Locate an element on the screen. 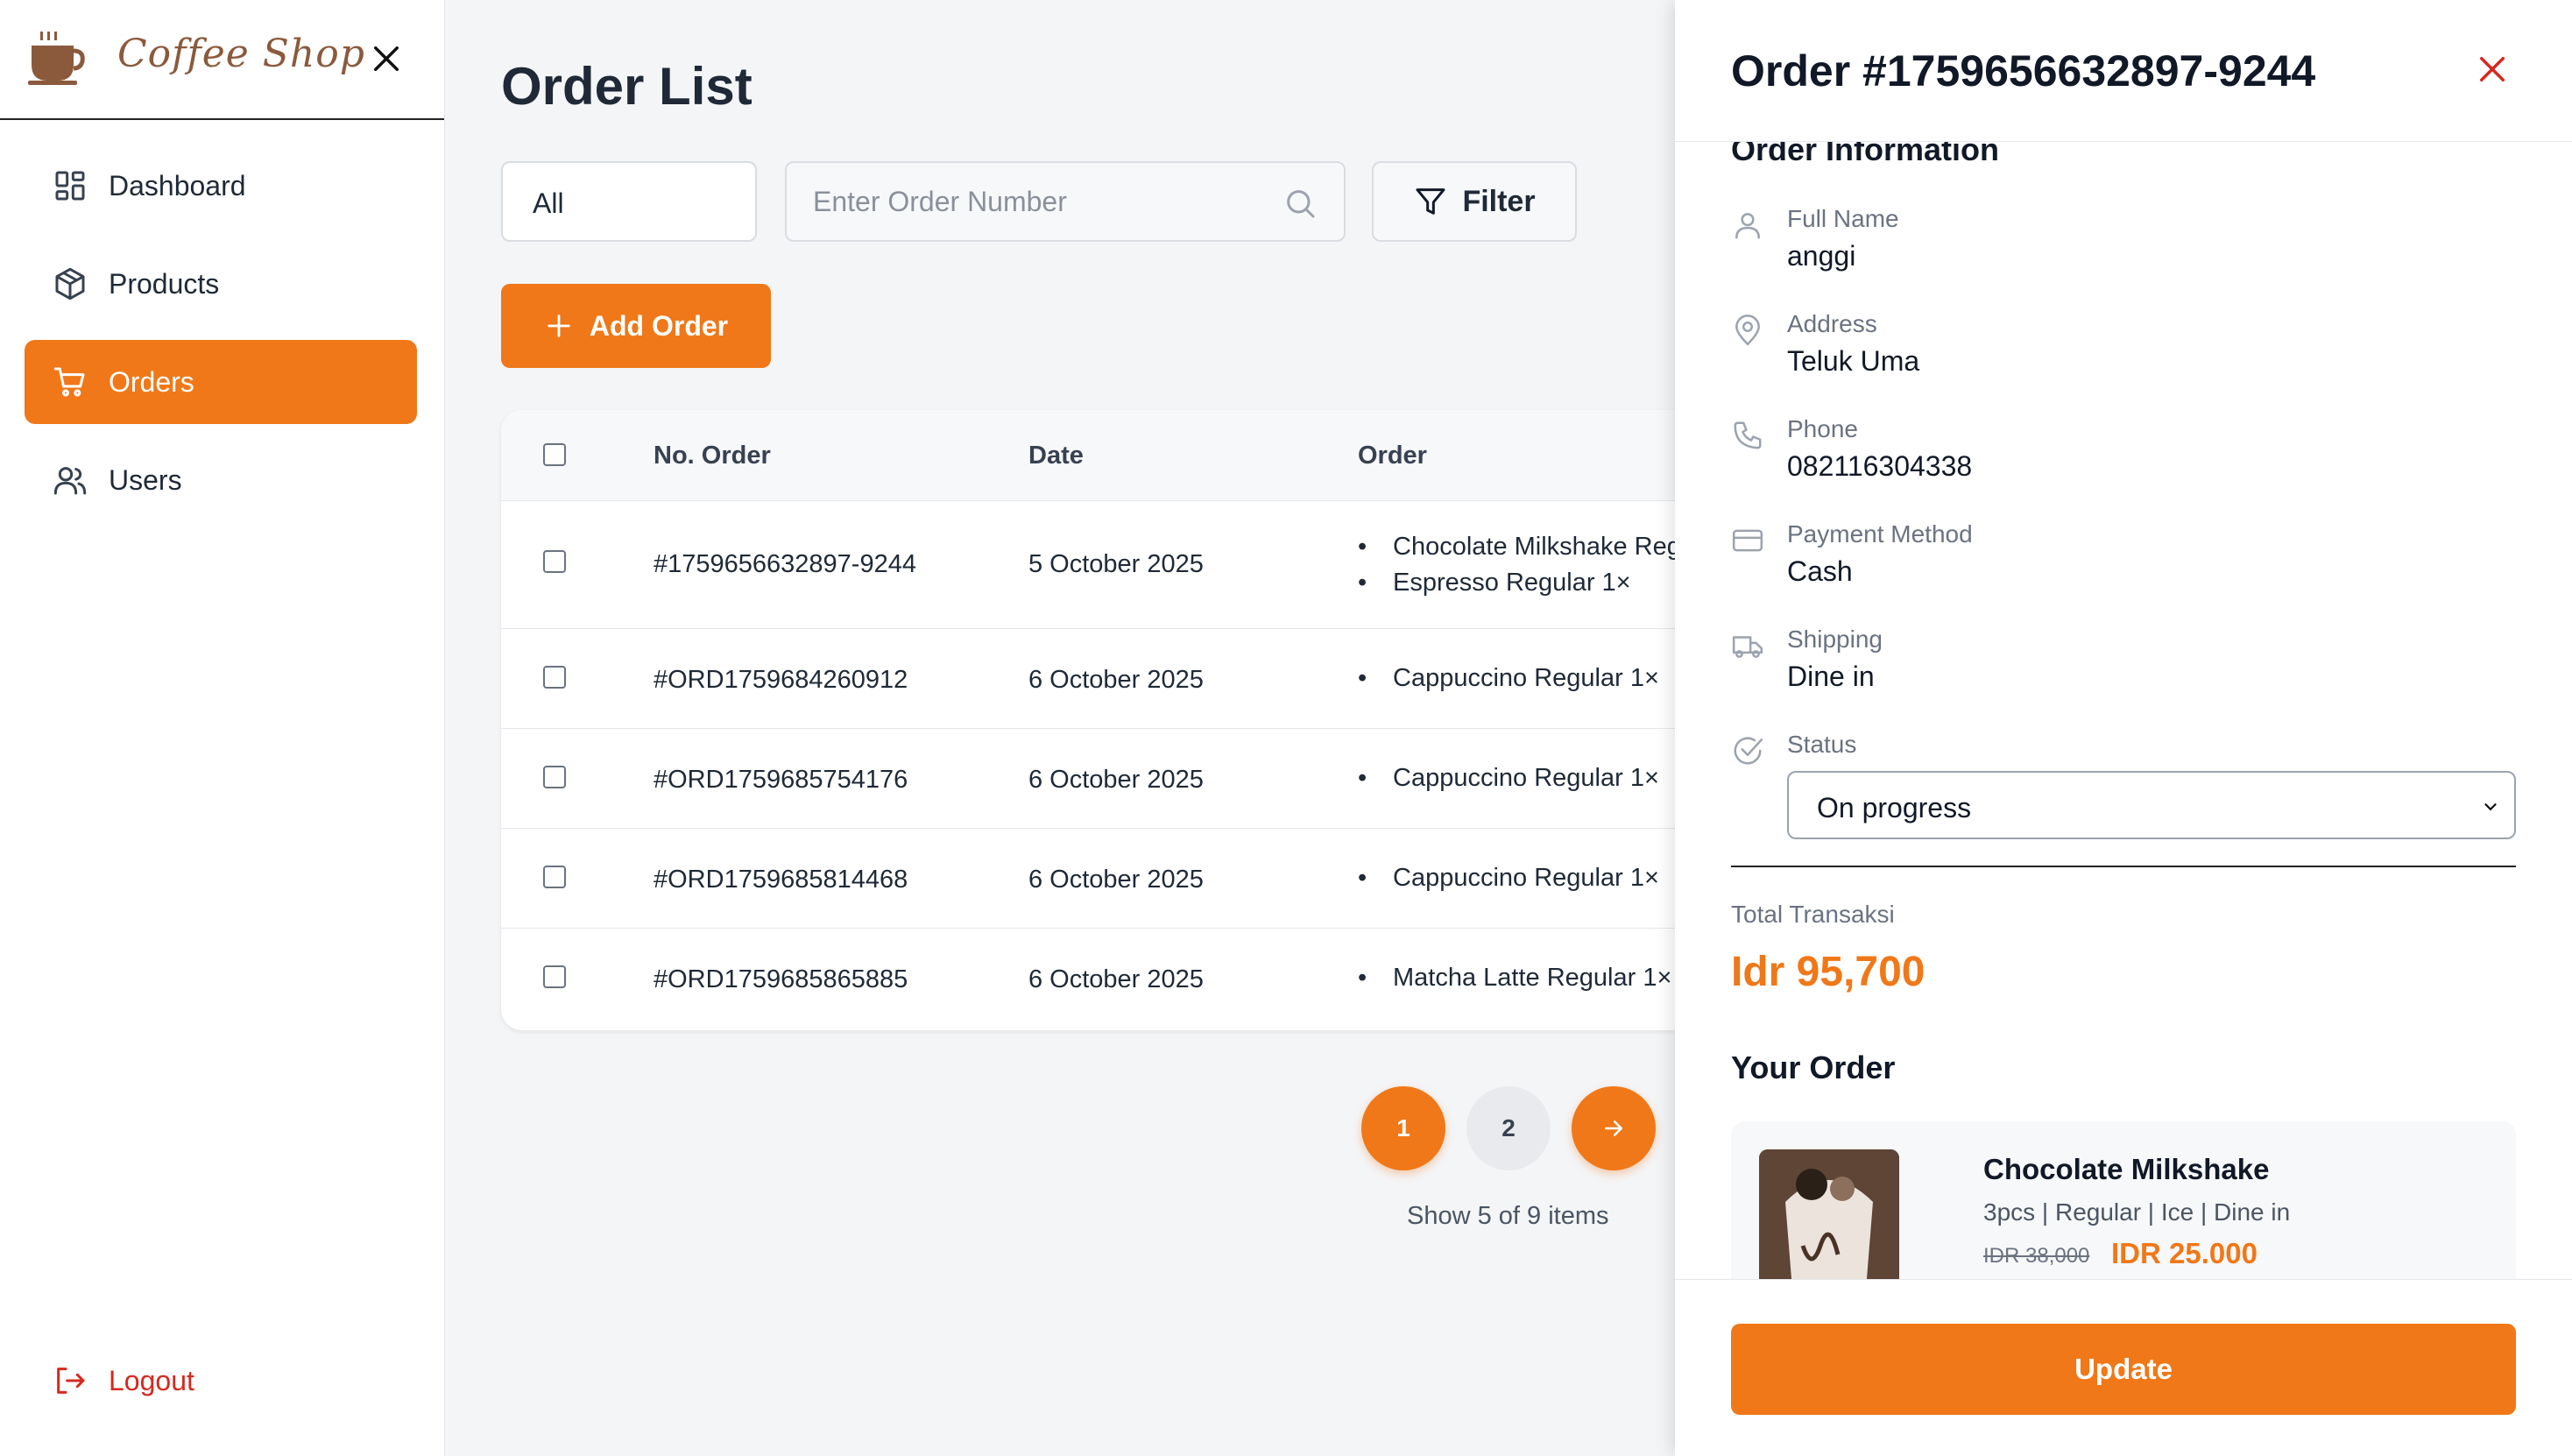  logout-button: Logout is located at coordinates (123, 1380).